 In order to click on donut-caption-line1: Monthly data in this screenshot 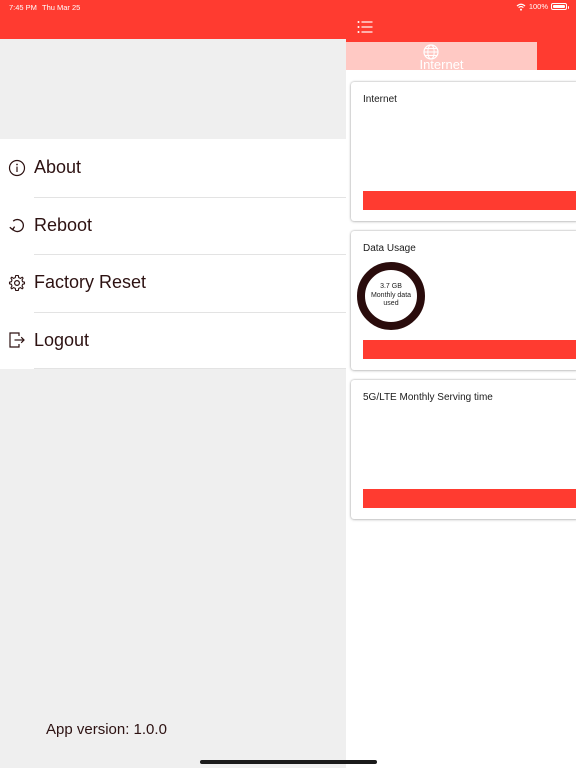, I will do `click(391, 295)`.